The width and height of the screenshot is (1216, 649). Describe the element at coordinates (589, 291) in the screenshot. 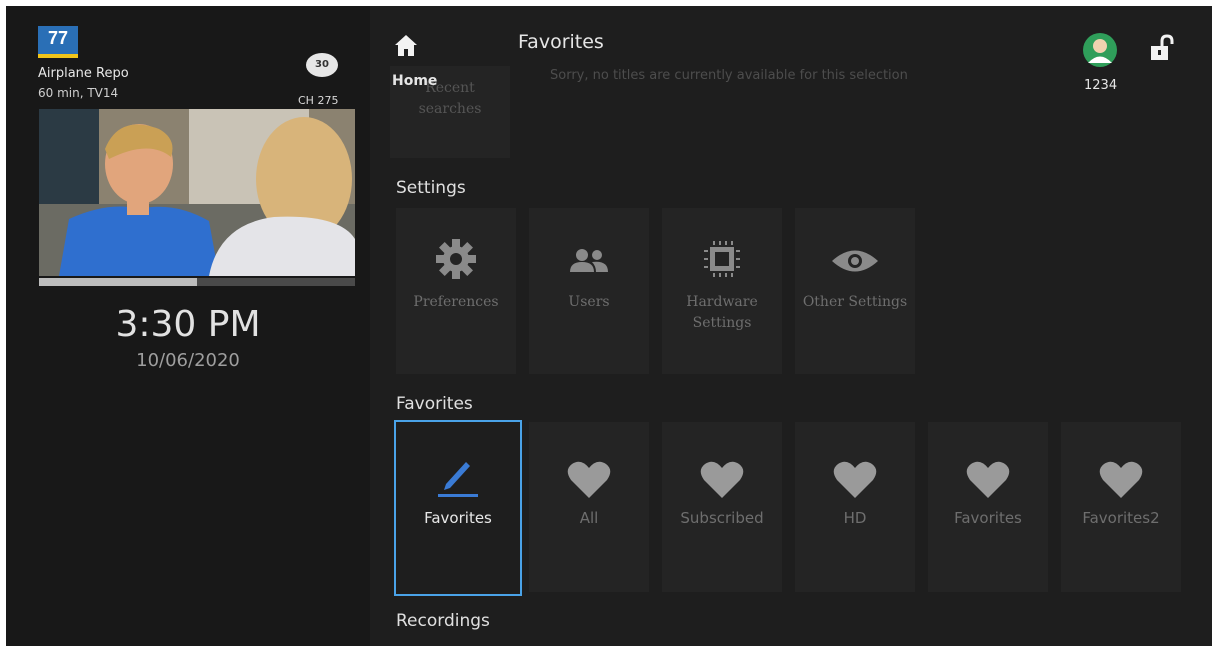

I see `settings-tile-users: Users` at that location.